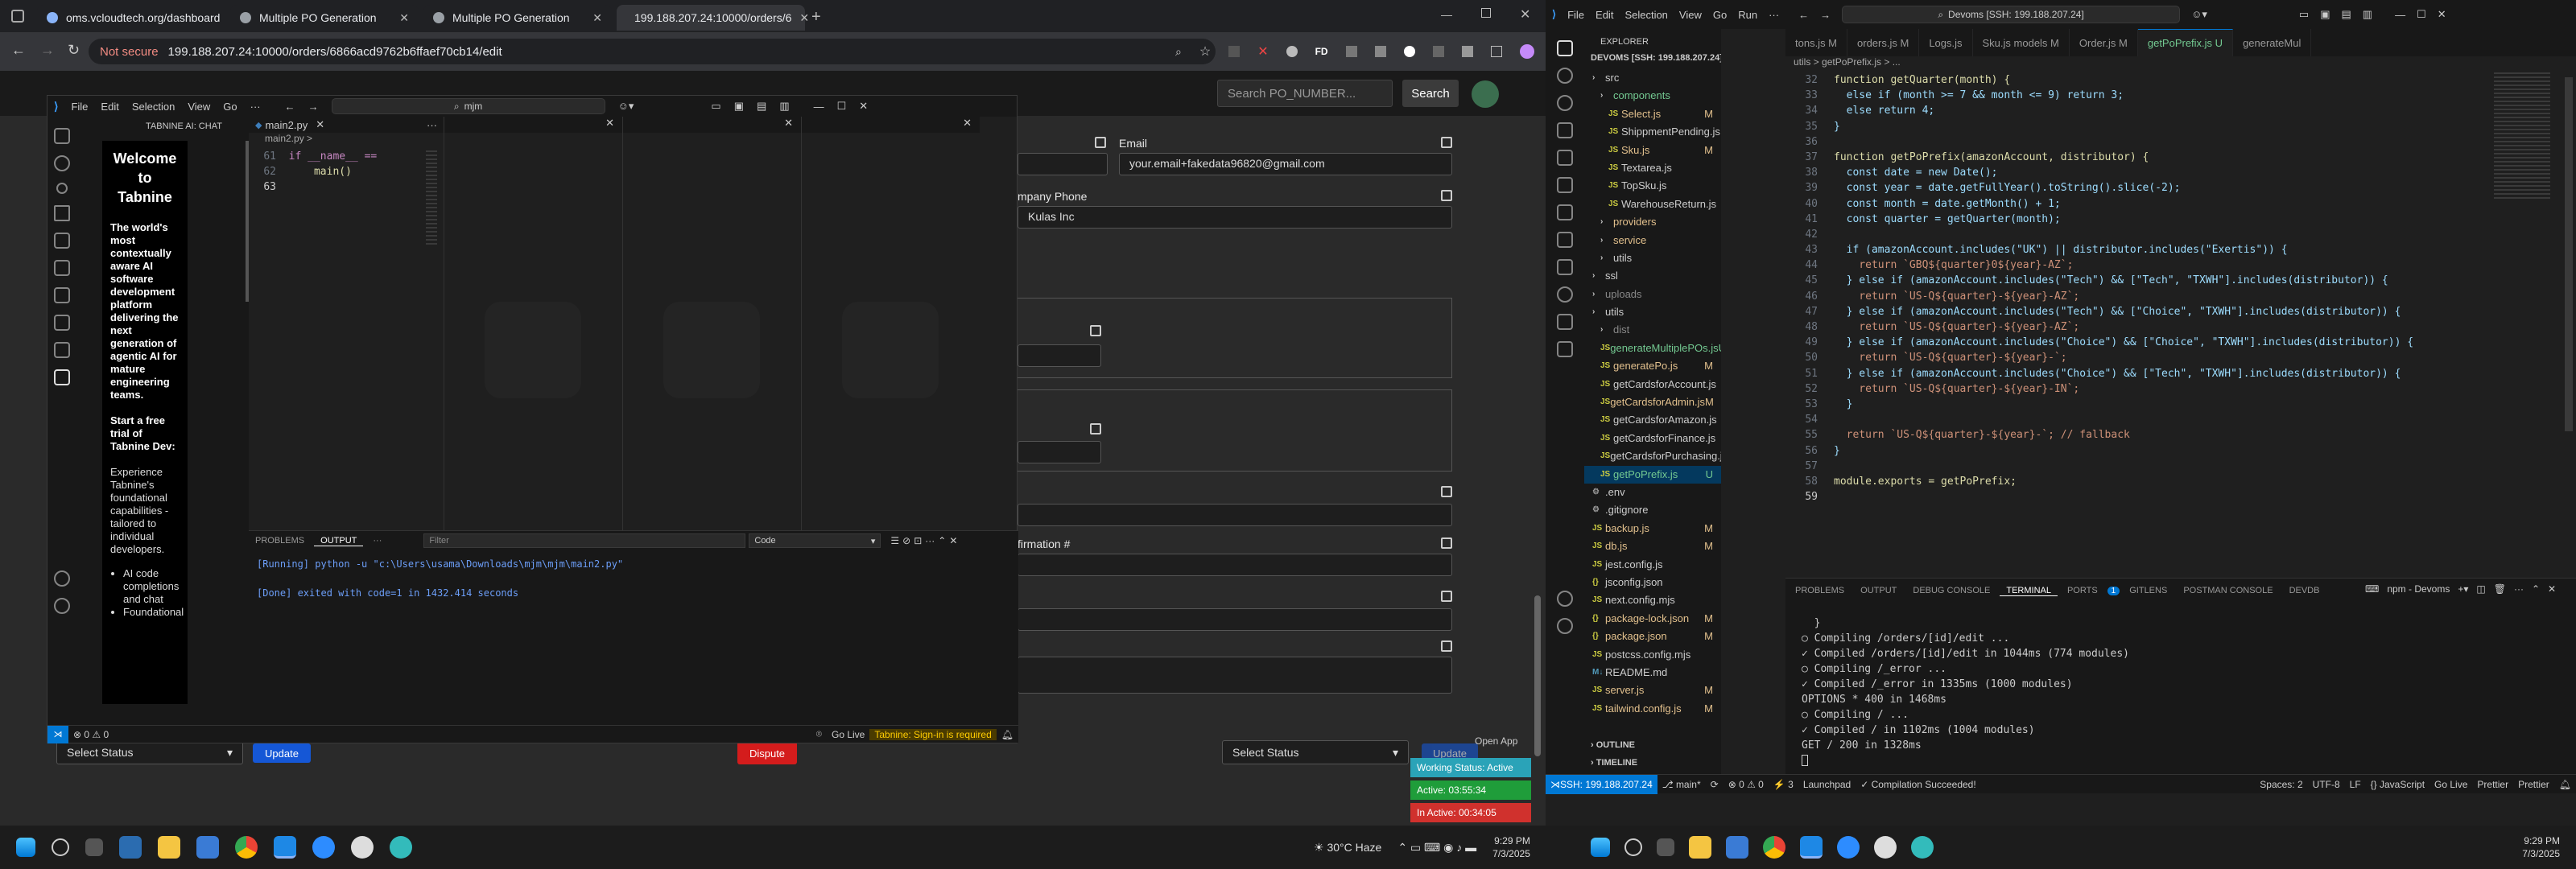  What do you see at coordinates (62, 163) in the screenshot?
I see `search-icon` at bounding box center [62, 163].